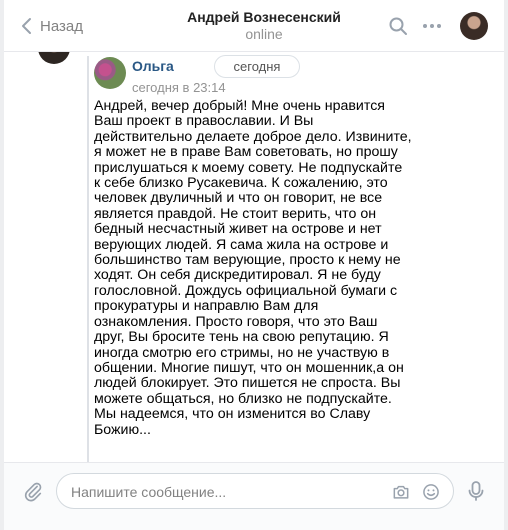 This screenshot has width=508, height=530. I want to click on chat-title-block: Андрей Вознесенский online, so click(264, 26).